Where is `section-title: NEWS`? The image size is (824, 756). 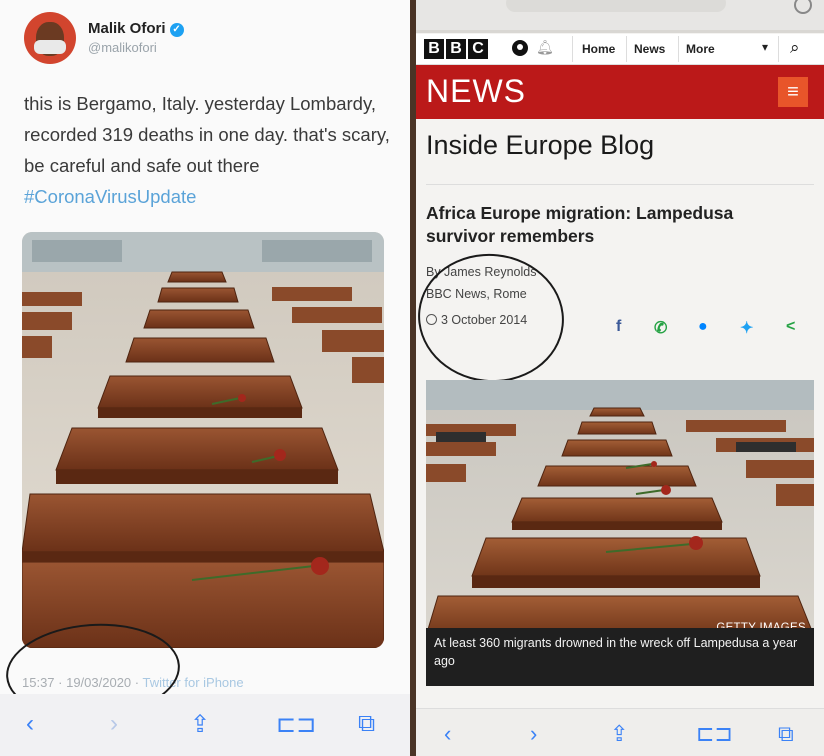 section-title: NEWS is located at coordinates (476, 91).